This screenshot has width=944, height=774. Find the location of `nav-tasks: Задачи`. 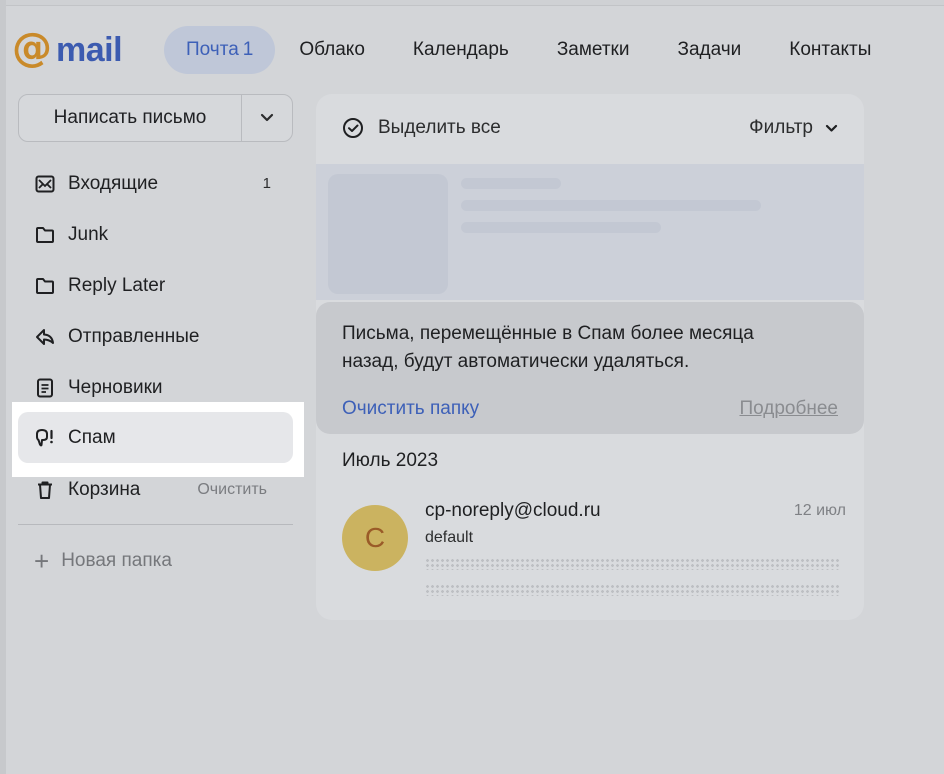

nav-tasks: Задачи is located at coordinates (709, 50).